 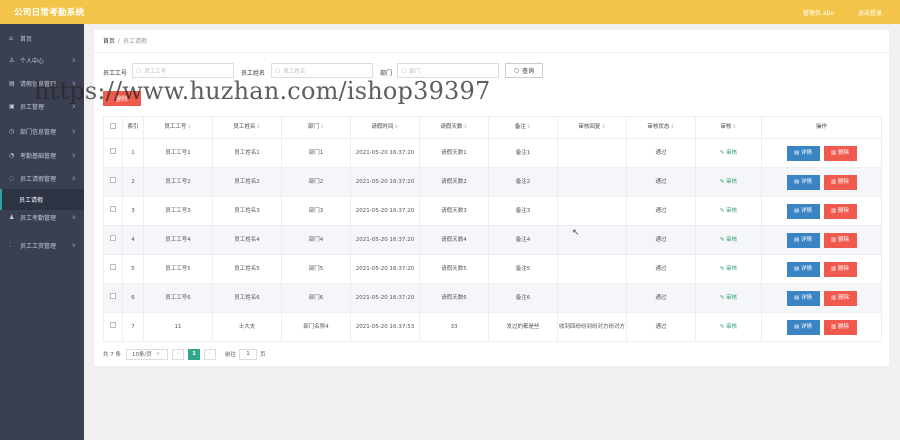 What do you see at coordinates (523, 127) in the screenshot?
I see `header-note: 备注⇕` at bounding box center [523, 127].